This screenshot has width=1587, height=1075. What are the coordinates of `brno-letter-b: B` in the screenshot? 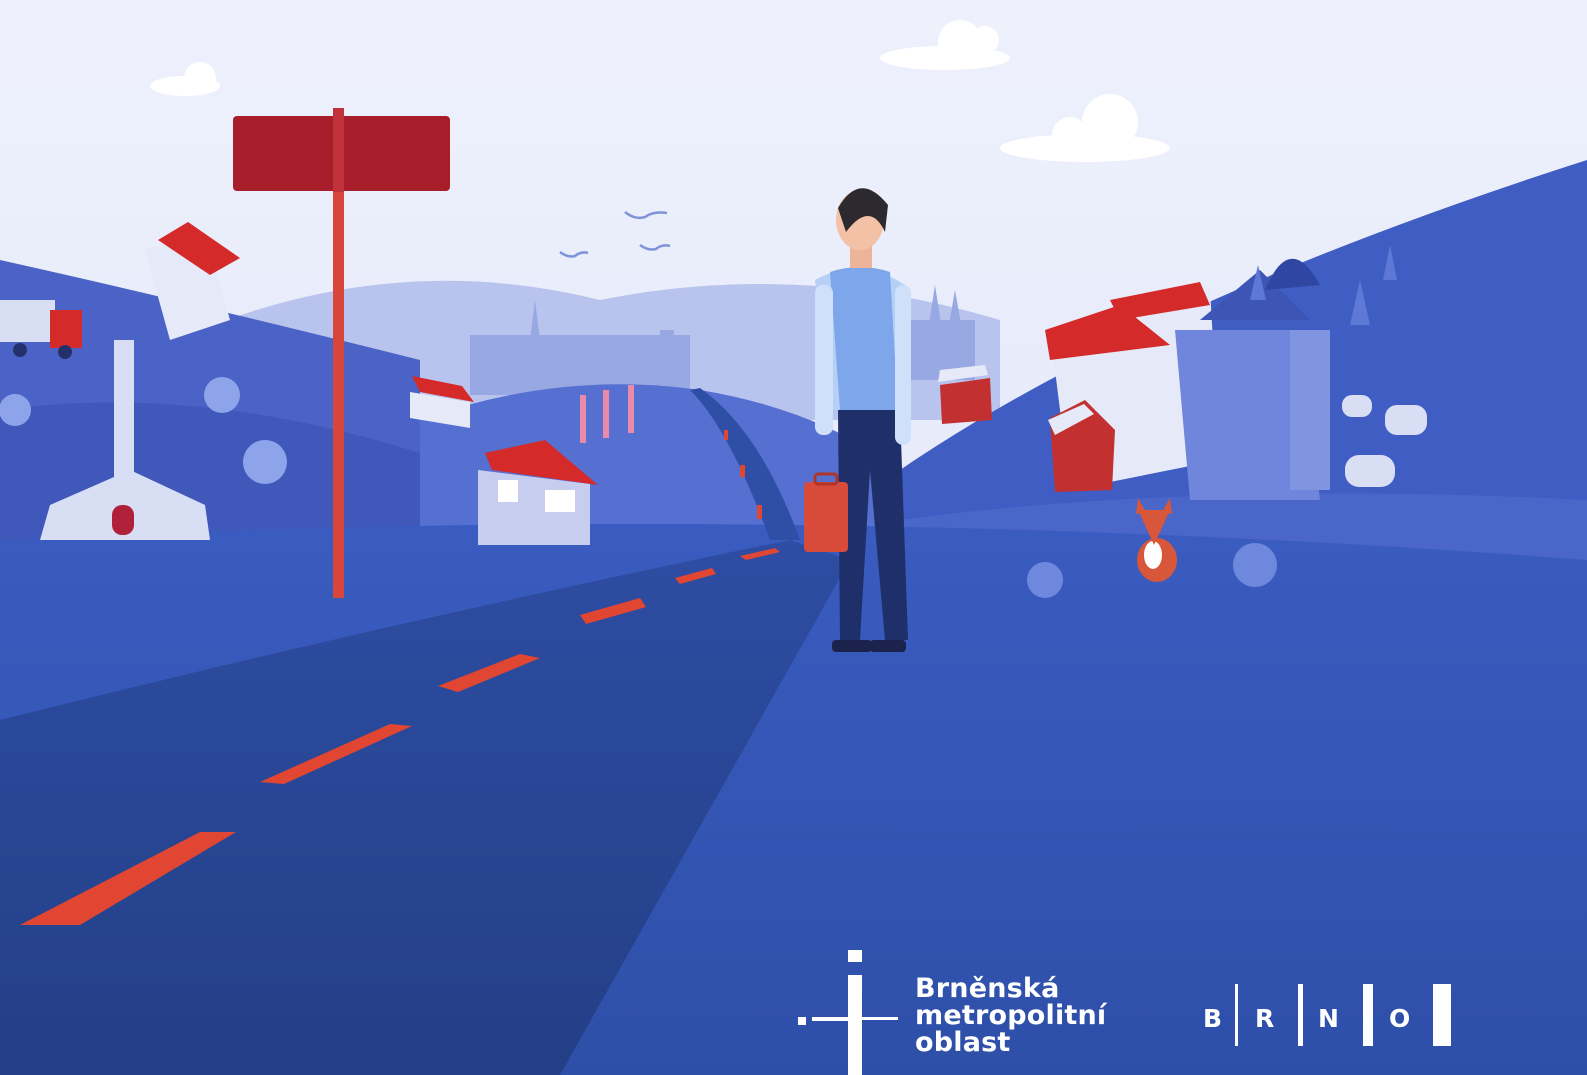 It's located at (1213, 1018).